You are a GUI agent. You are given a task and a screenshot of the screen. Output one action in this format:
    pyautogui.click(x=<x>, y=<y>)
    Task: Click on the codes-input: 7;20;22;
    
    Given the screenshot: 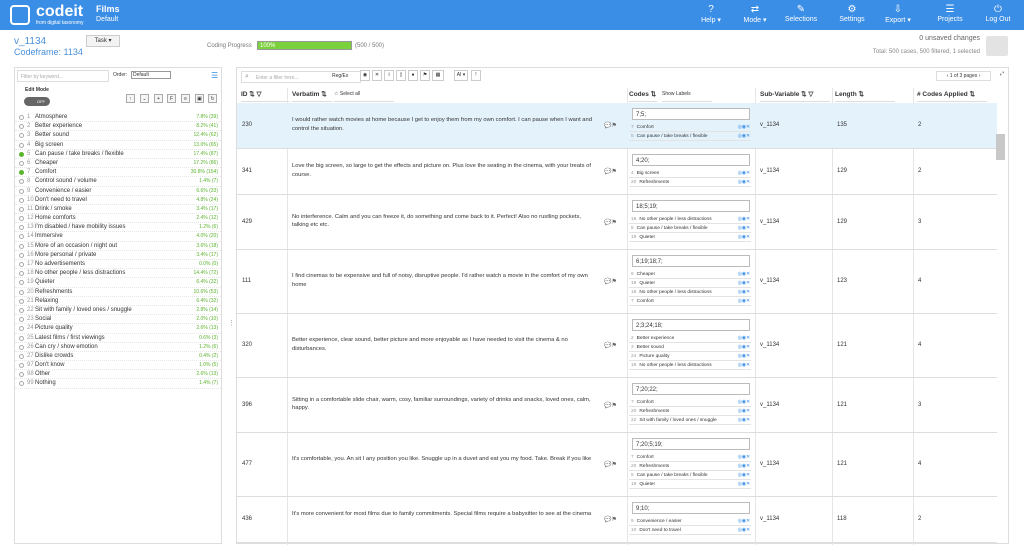 What is the action you would take?
    pyautogui.click(x=691, y=389)
    